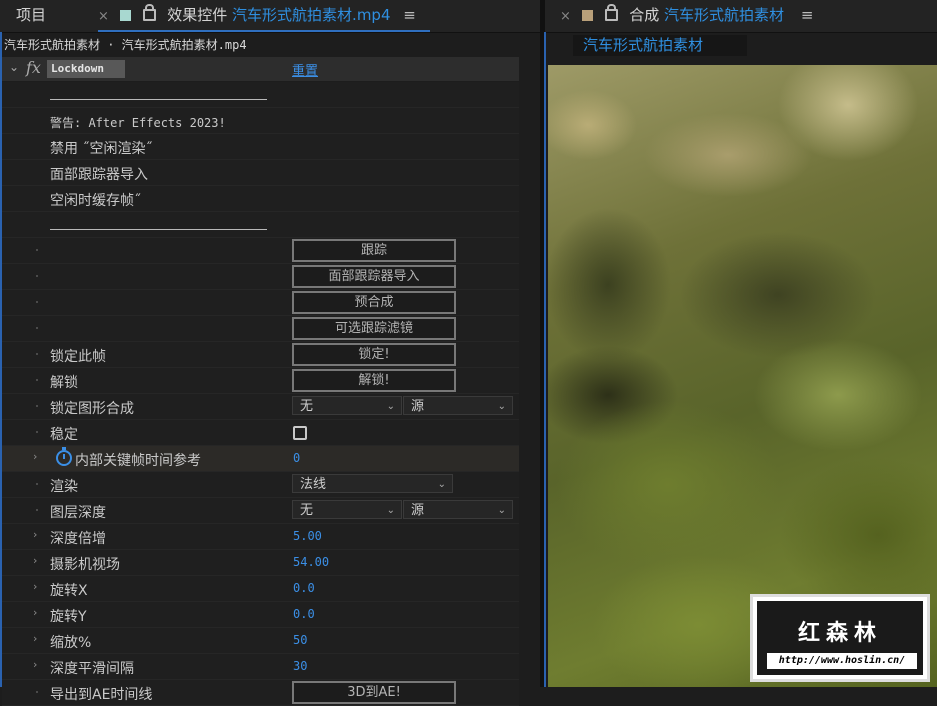 The image size is (937, 706). Describe the element at coordinates (311, 562) in the screenshot. I see `param-value: 54.00` at that location.